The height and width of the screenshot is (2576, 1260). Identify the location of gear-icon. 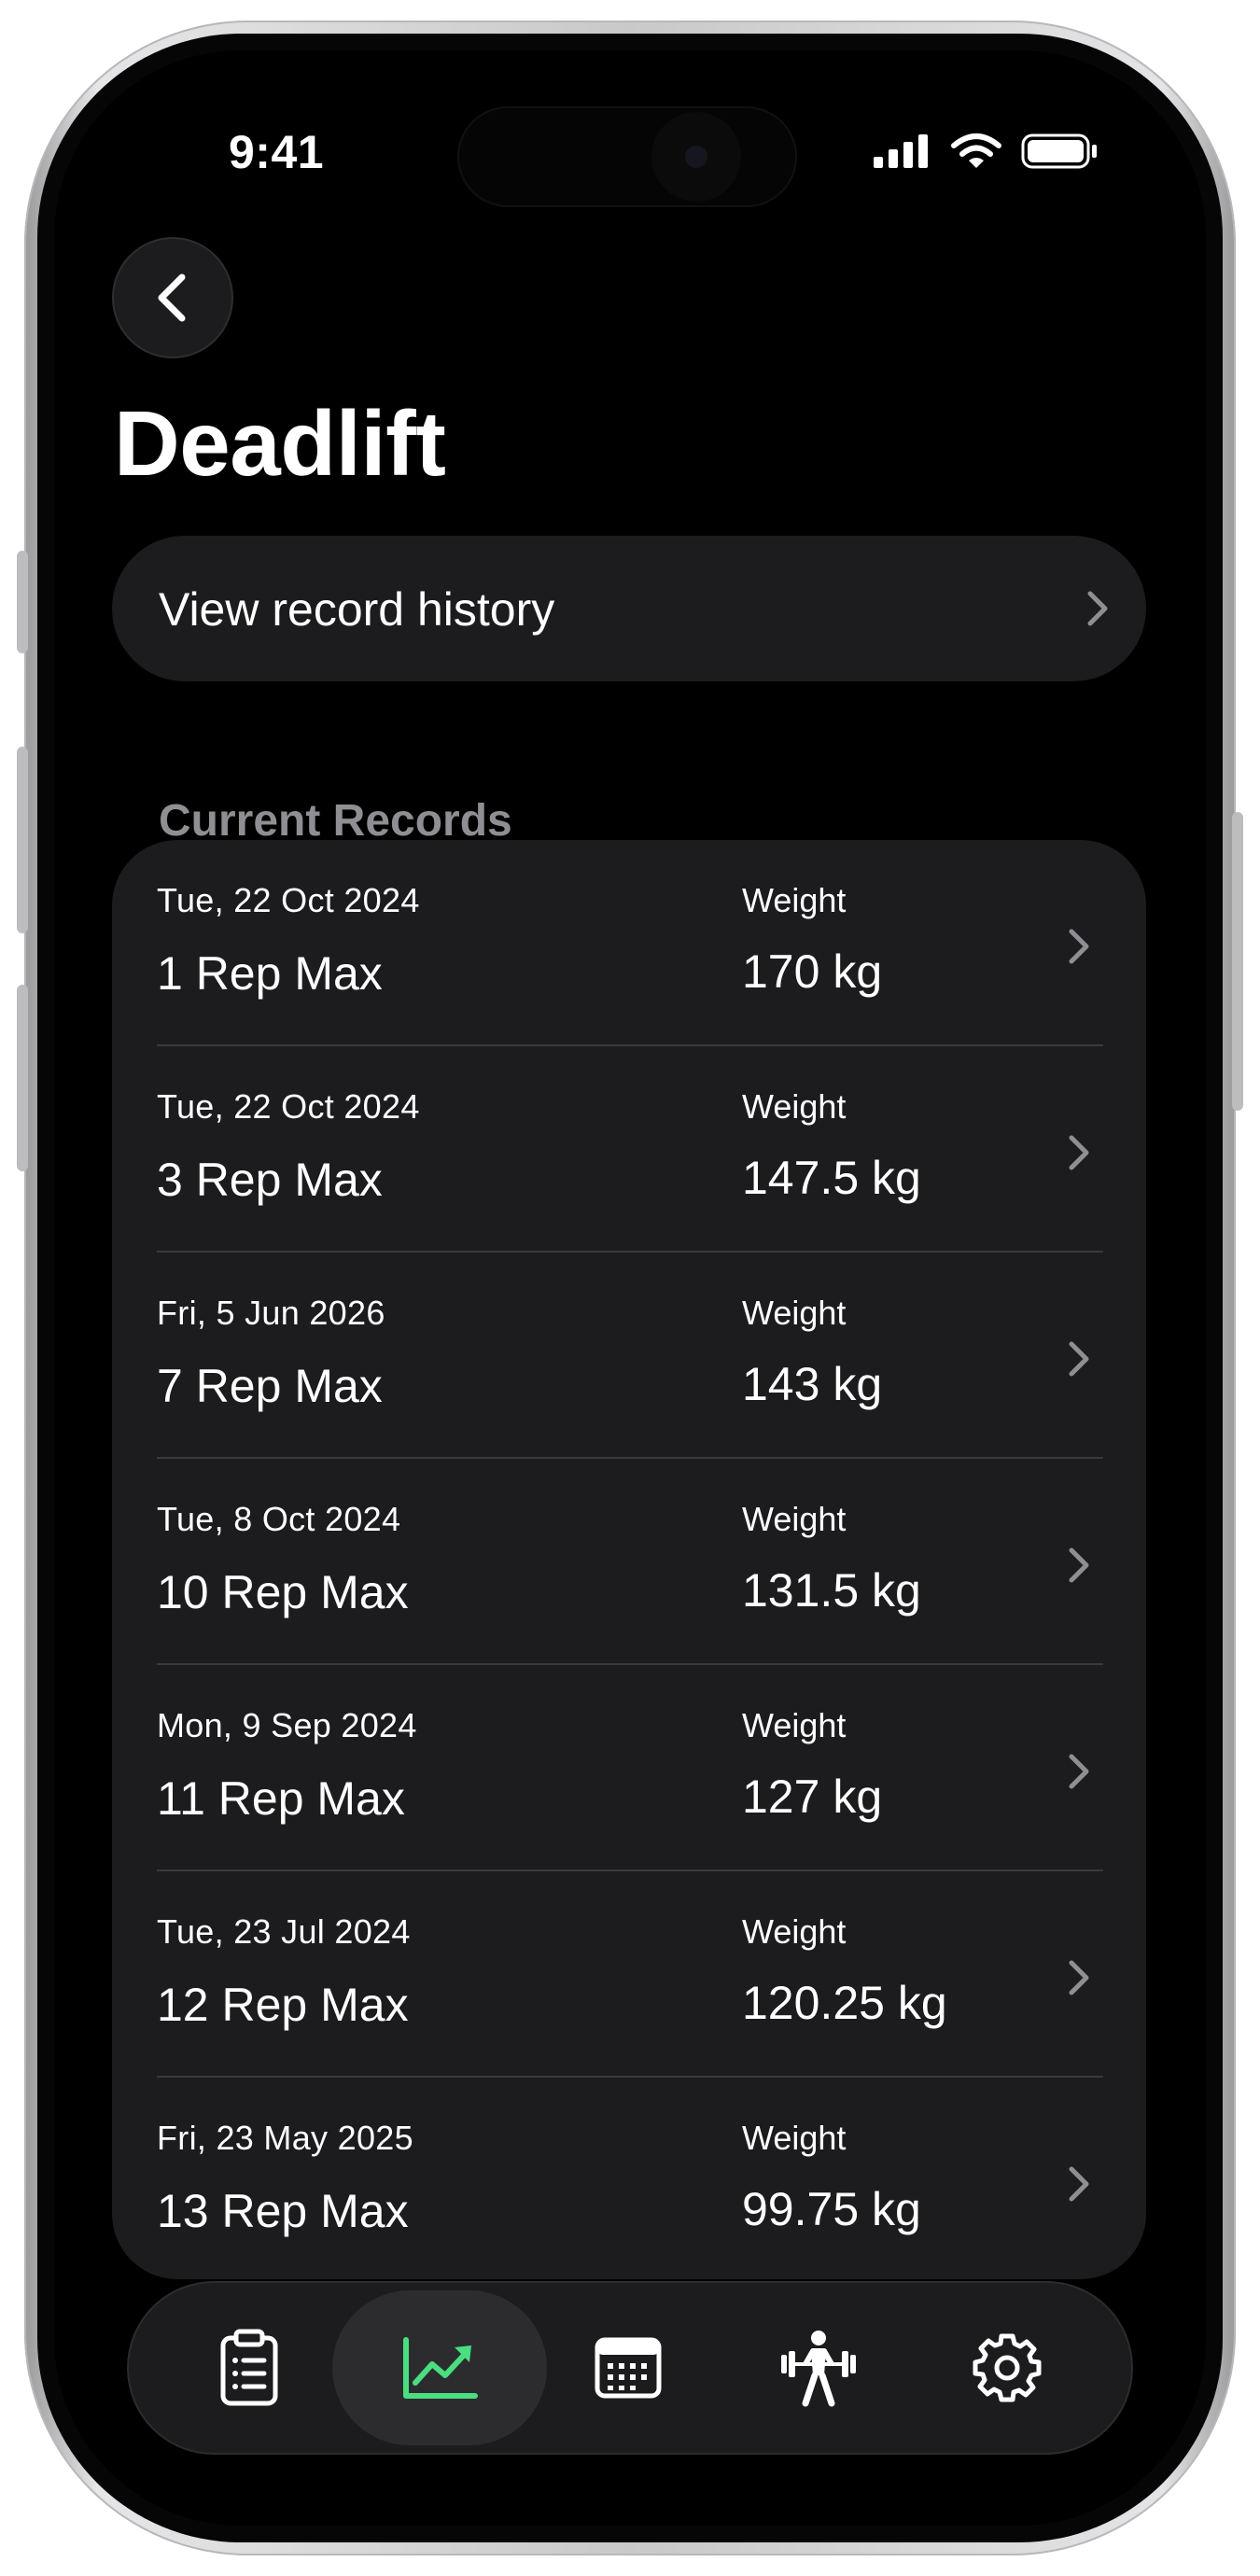
(1008, 2367).